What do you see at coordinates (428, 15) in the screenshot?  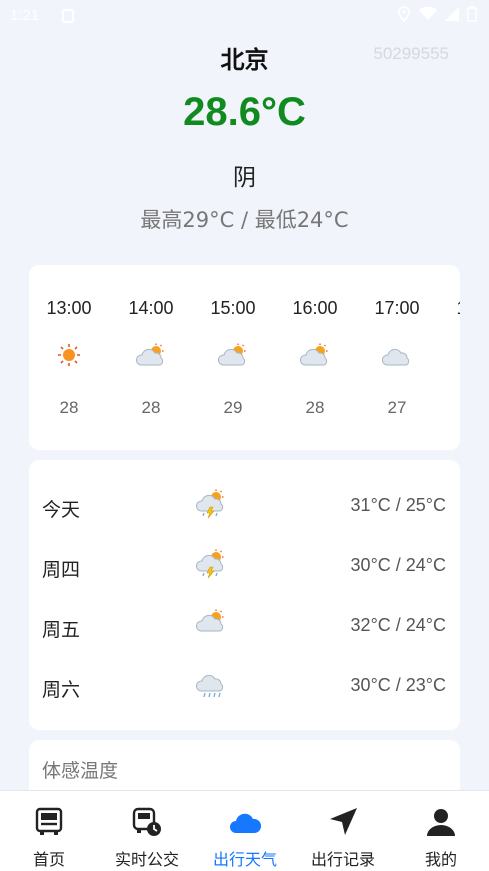 I see `wifi-icon` at bounding box center [428, 15].